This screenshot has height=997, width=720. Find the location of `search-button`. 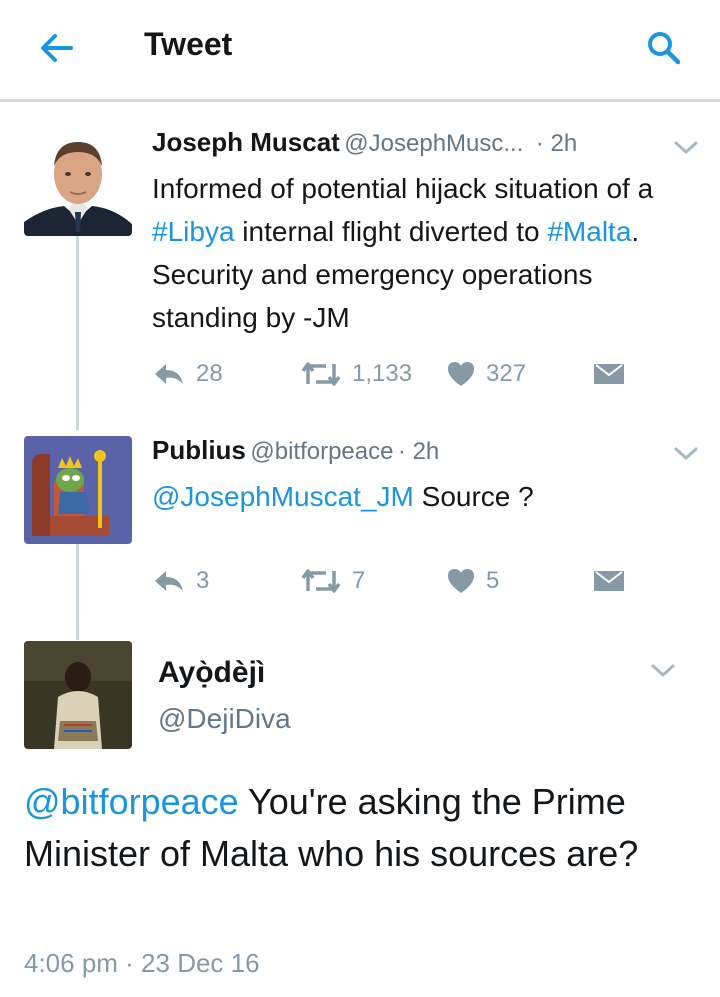

search-button is located at coordinates (664, 48).